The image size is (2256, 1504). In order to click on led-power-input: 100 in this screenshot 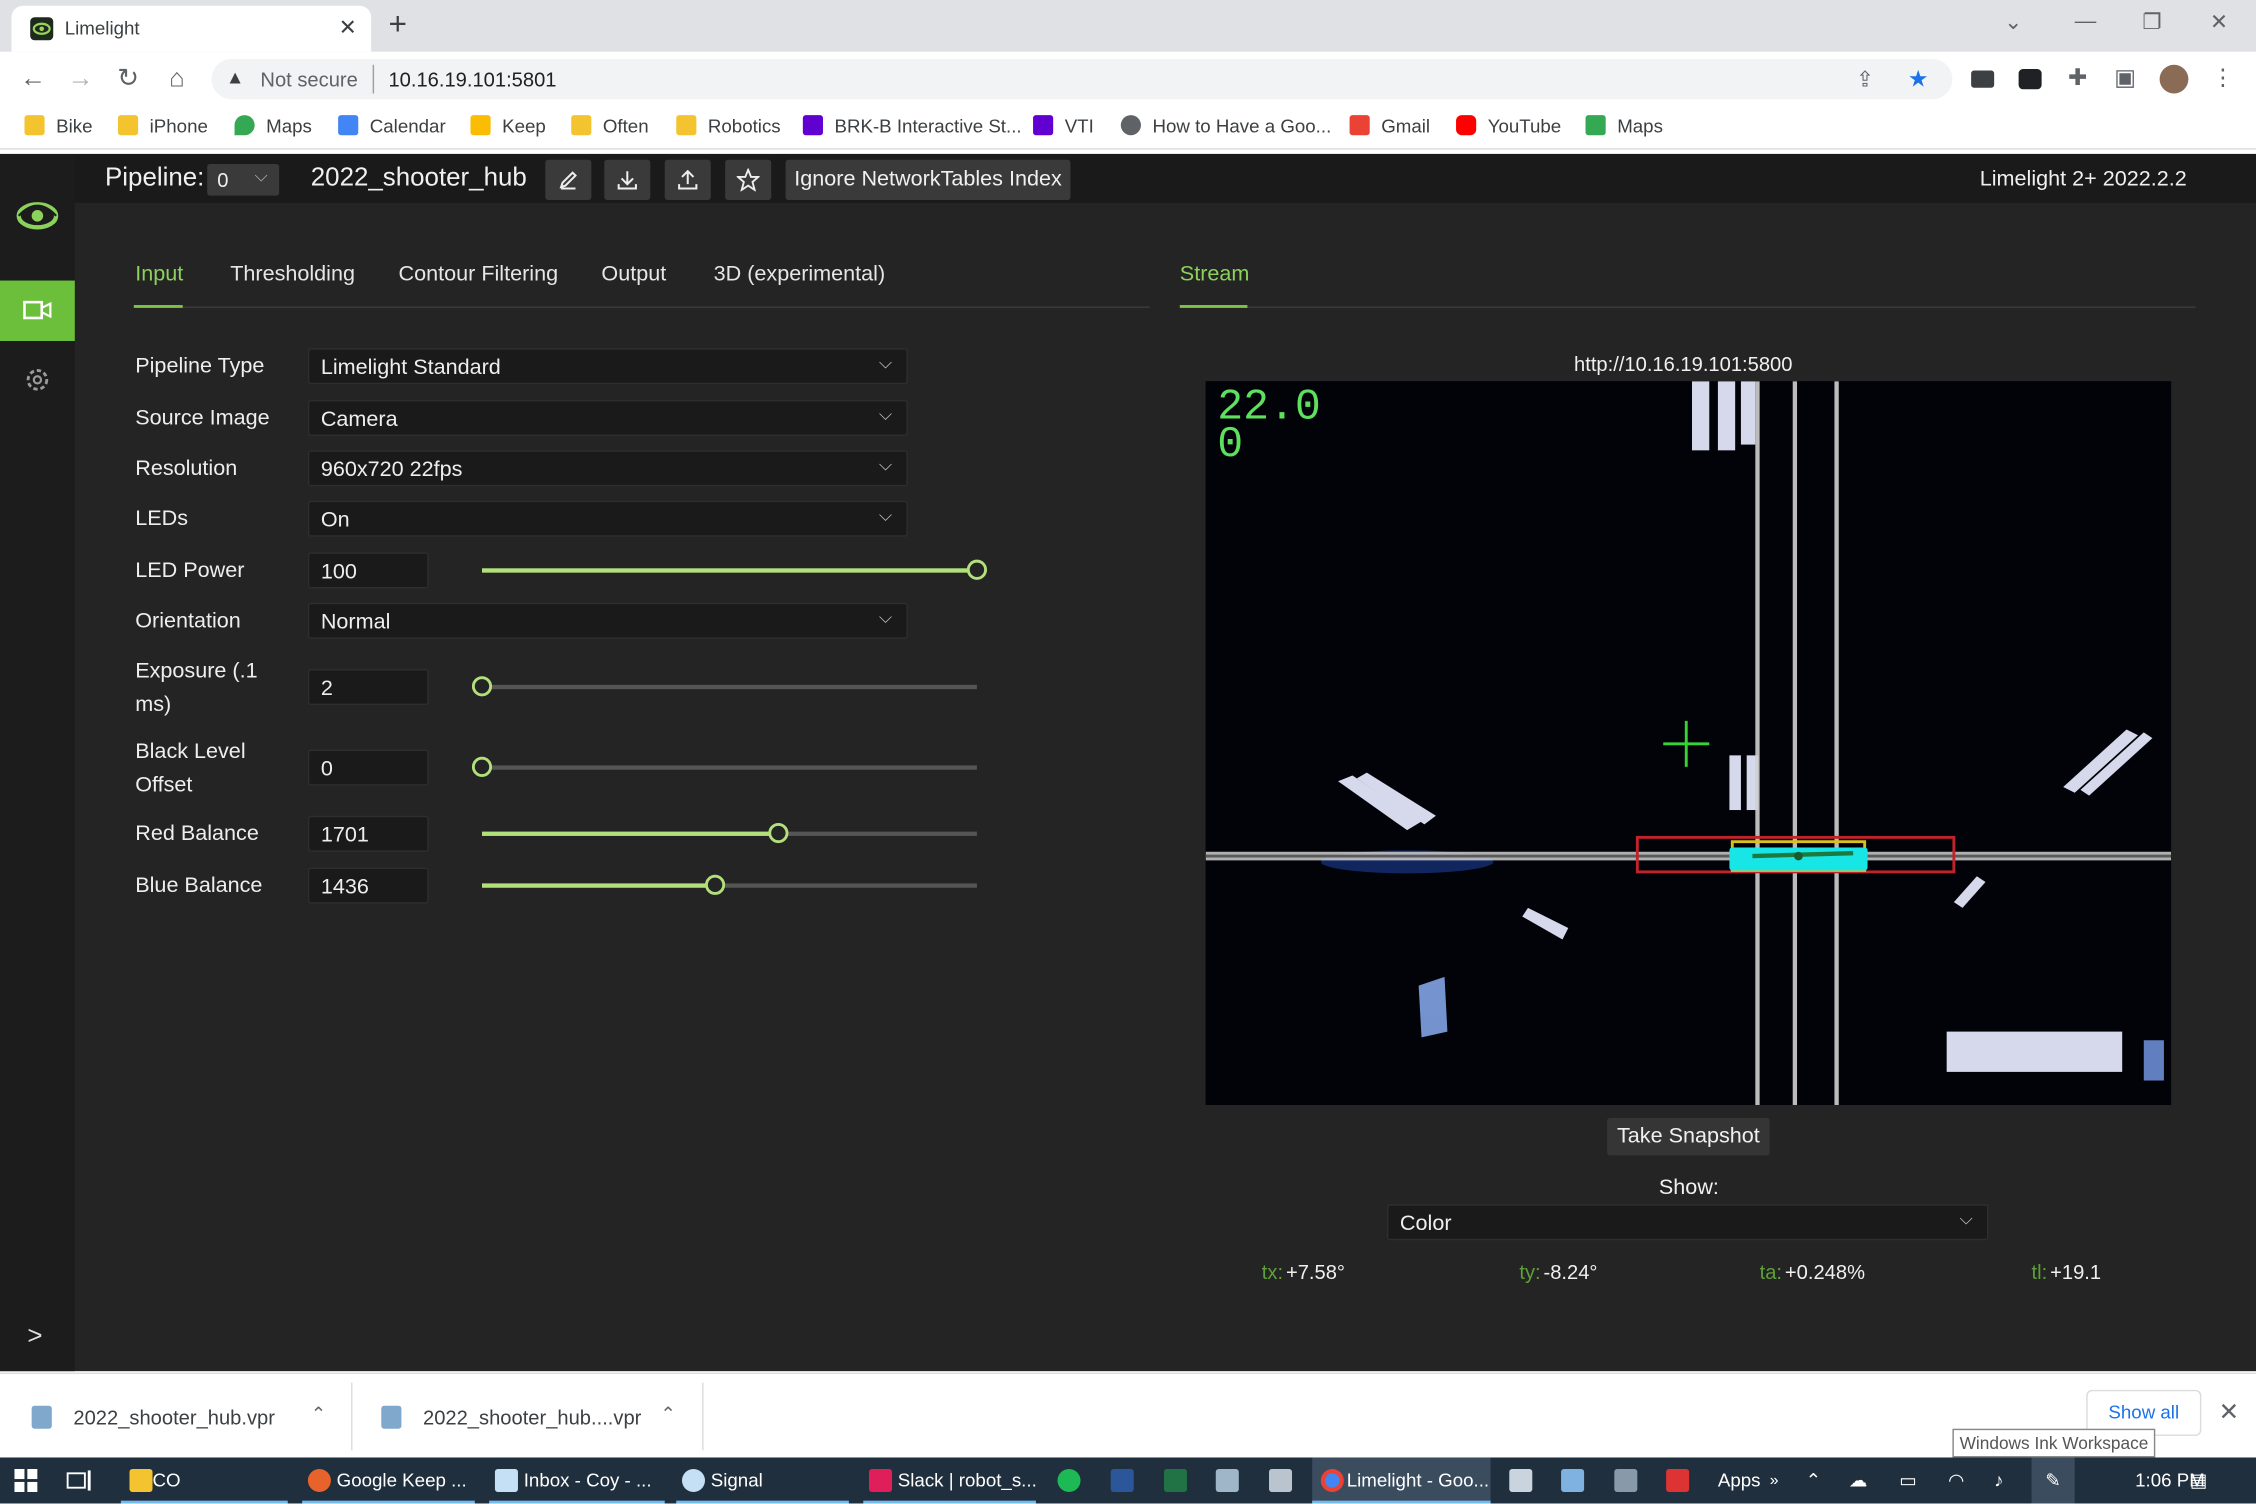, I will do `click(368, 570)`.